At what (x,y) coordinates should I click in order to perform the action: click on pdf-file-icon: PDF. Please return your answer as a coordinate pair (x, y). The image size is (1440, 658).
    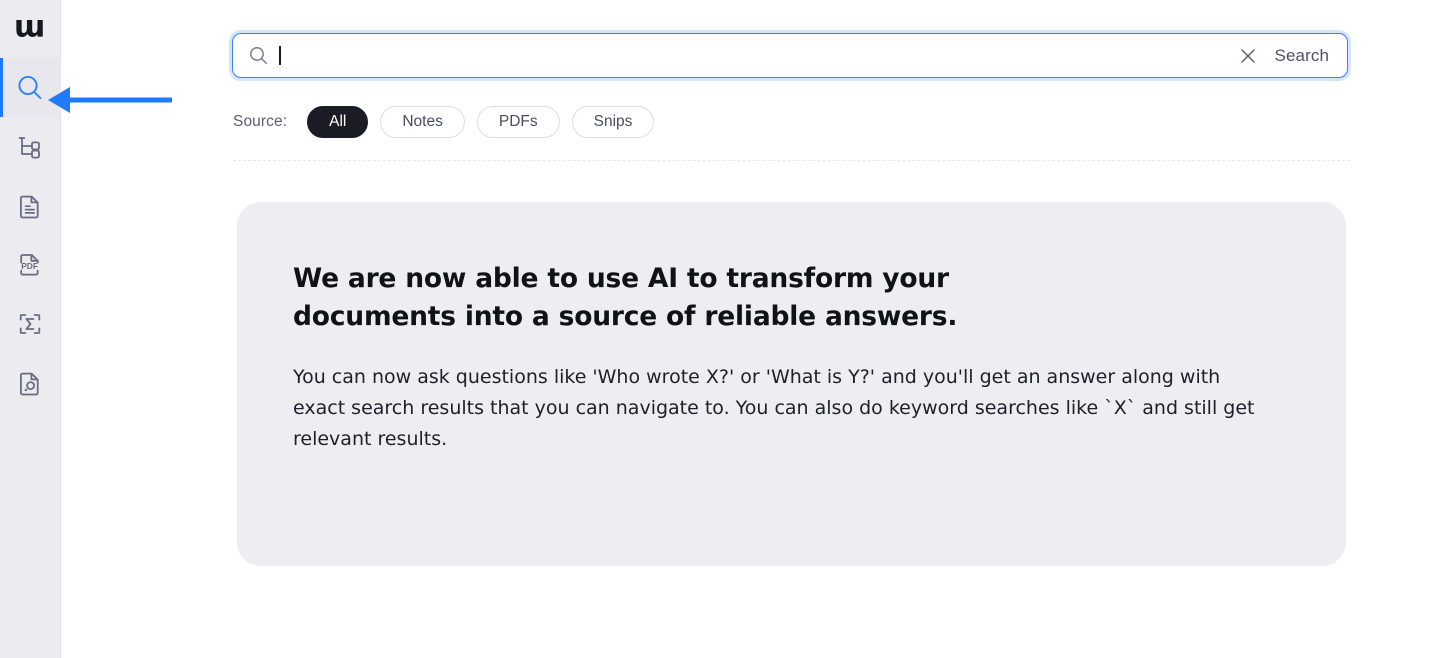
    Looking at the image, I should click on (29, 264).